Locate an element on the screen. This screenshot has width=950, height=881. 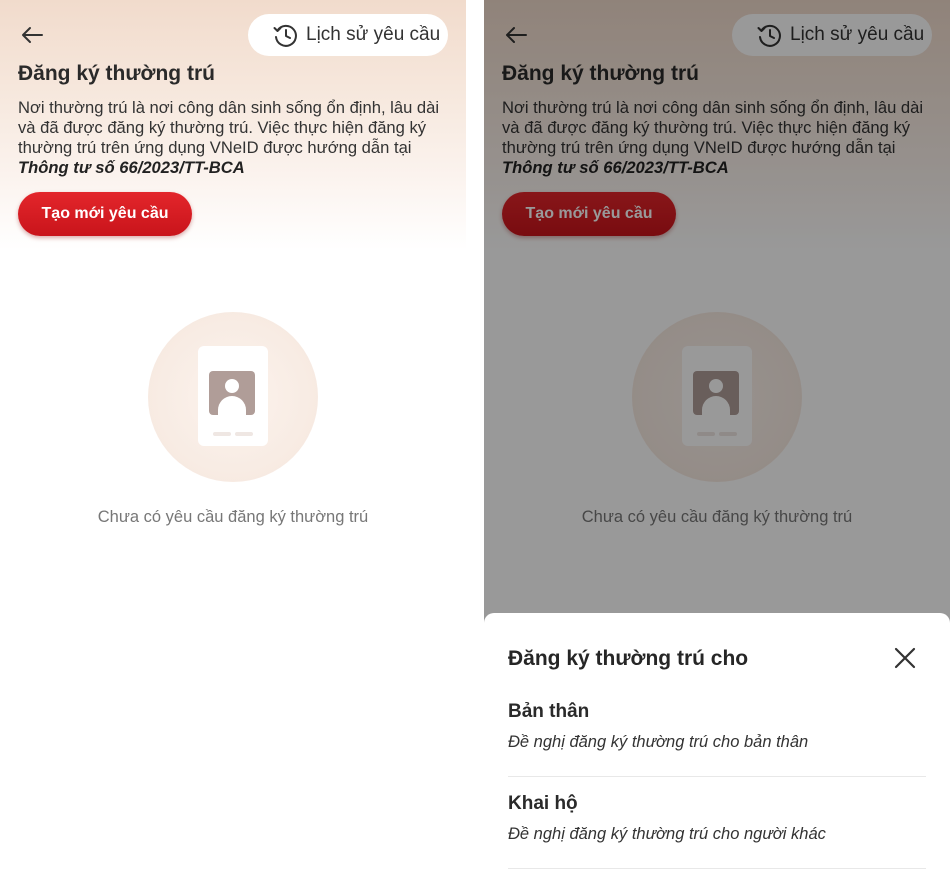
id-card-icon is located at coordinates (233, 396).